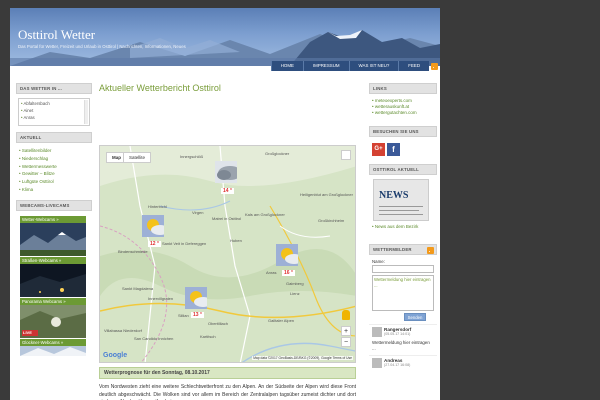 This screenshot has height=400, width=600. Describe the element at coordinates (394, 195) in the screenshot. I see `news-word: NEWS` at that location.